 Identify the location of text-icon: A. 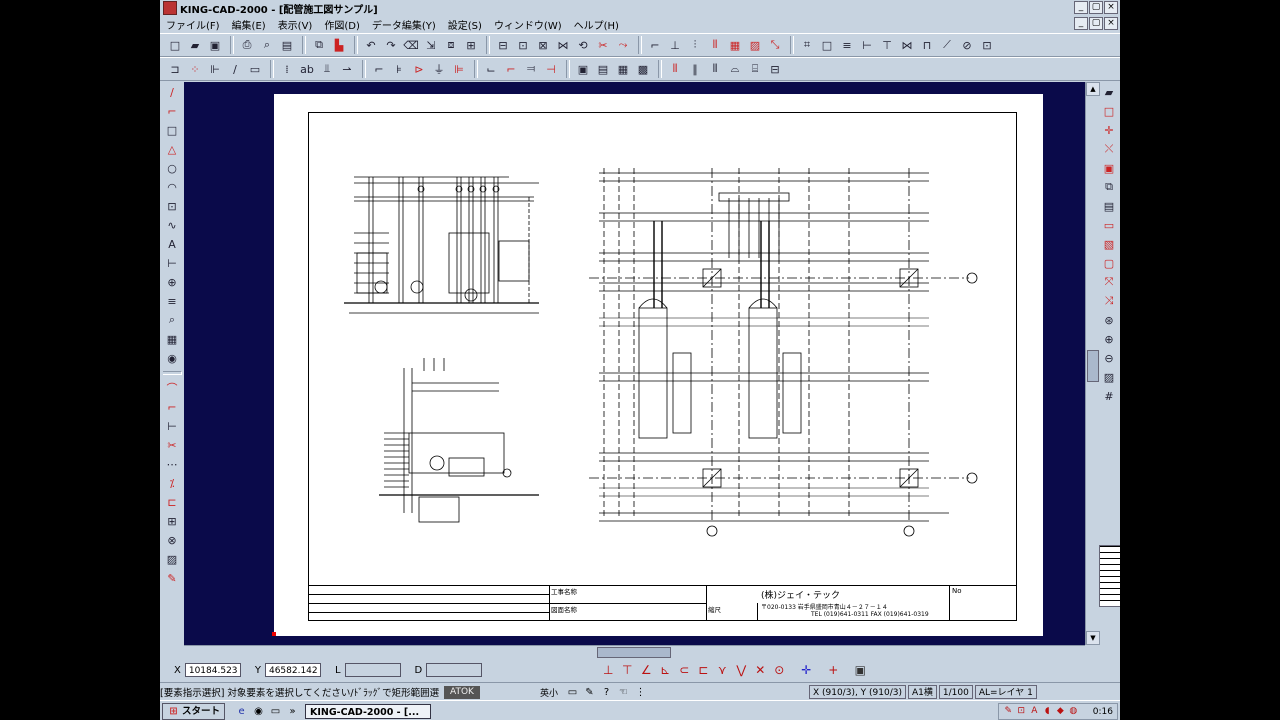
(172, 244).